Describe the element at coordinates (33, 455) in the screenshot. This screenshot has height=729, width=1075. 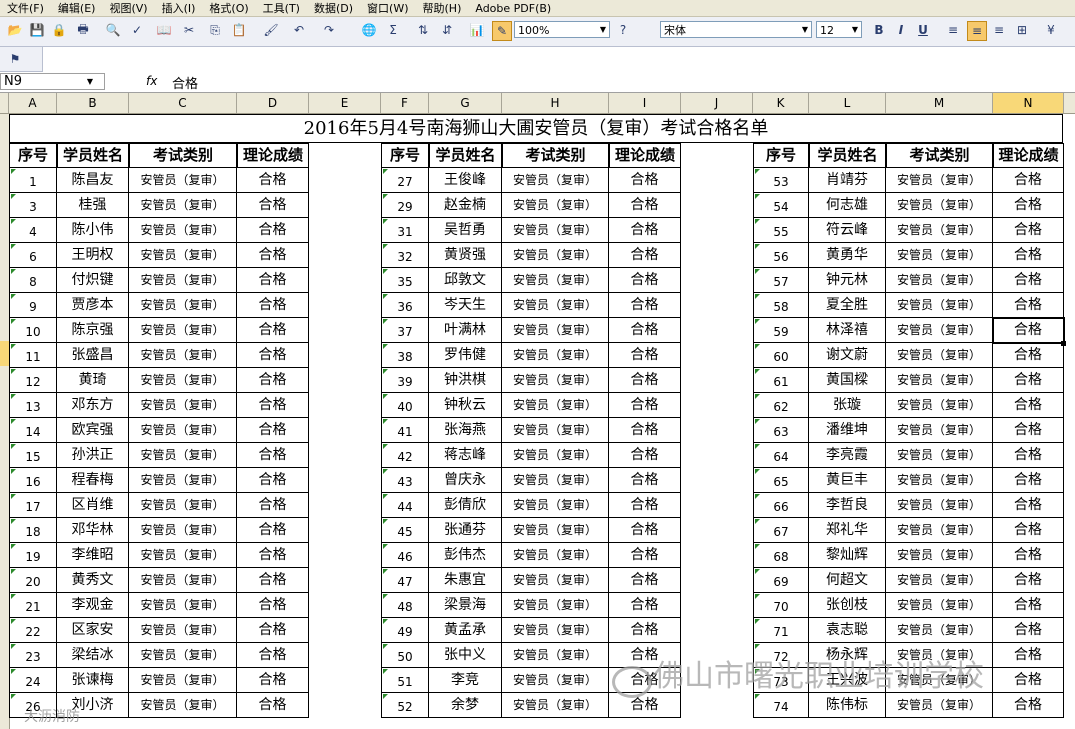
I see `seq-cell: 15` at that location.